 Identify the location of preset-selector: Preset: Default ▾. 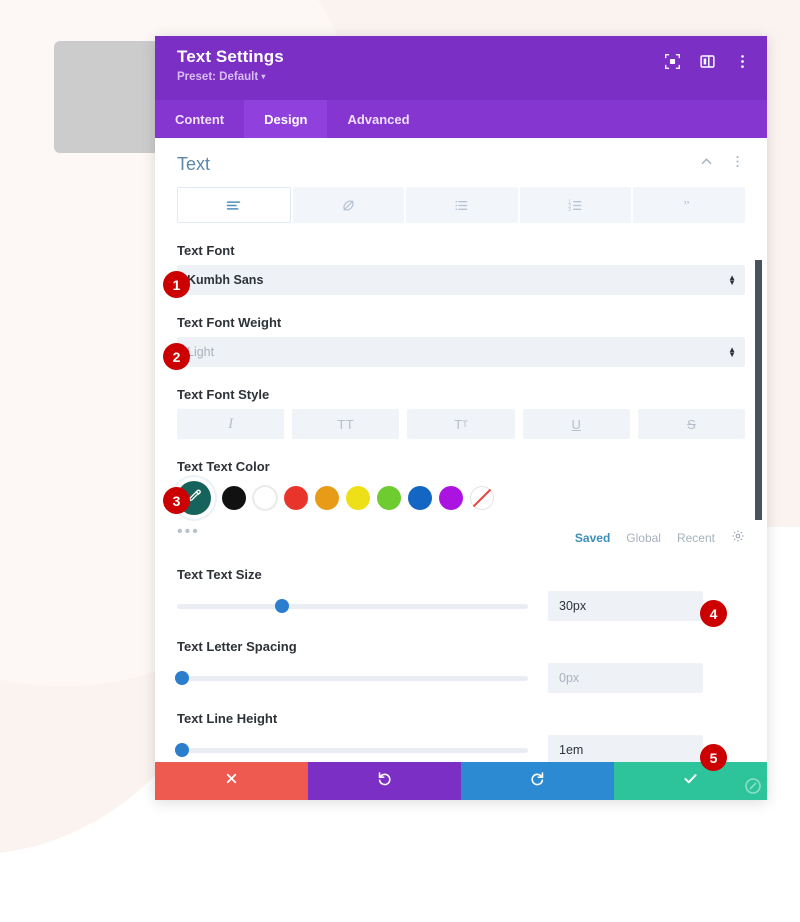
(462, 77).